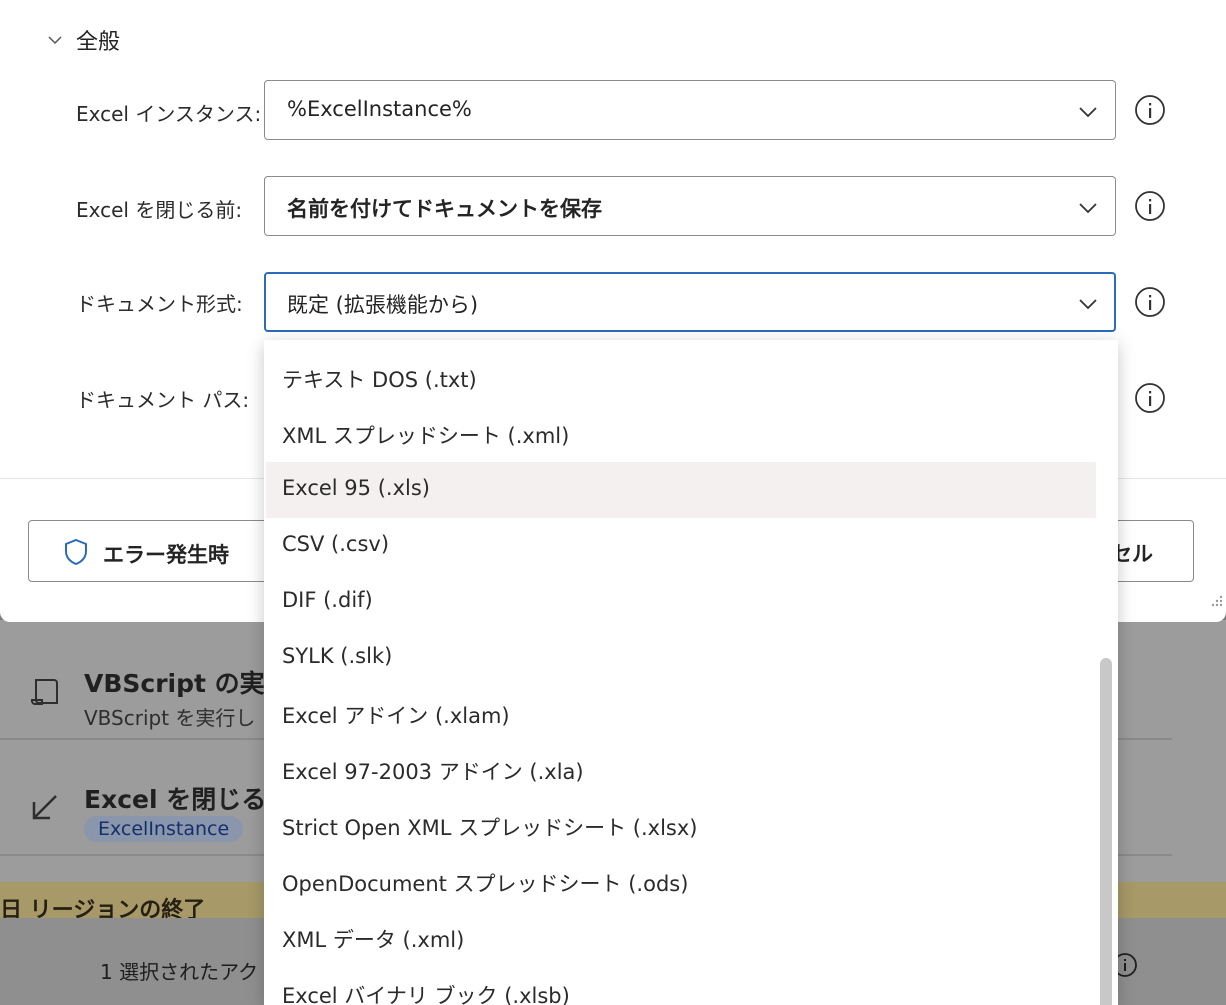 The image size is (1226, 1005). Describe the element at coordinates (44, 807) in the screenshot. I see `arrow-down-left-icon` at that location.